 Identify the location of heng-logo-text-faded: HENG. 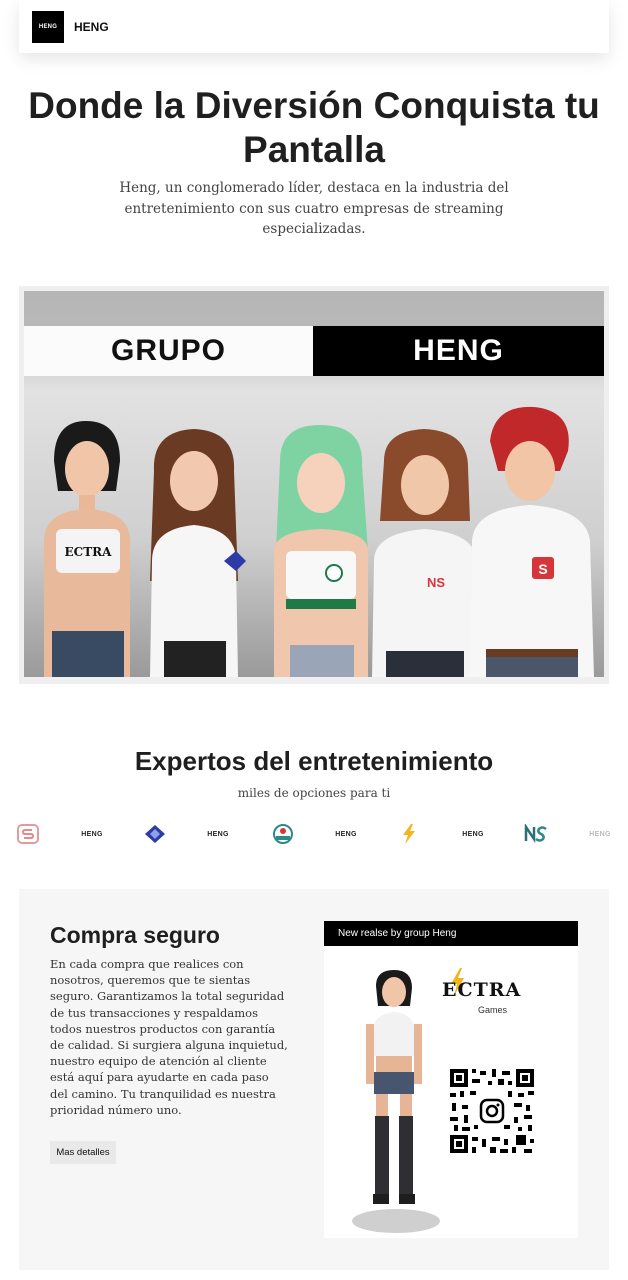
(600, 834).